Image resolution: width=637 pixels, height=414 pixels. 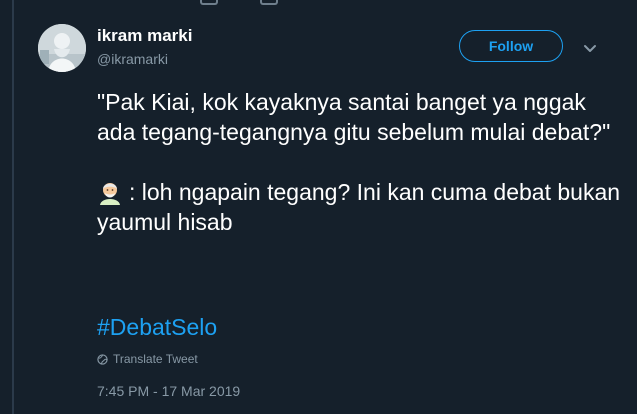 I want to click on author-handle: @ikramarki, so click(x=132, y=59).